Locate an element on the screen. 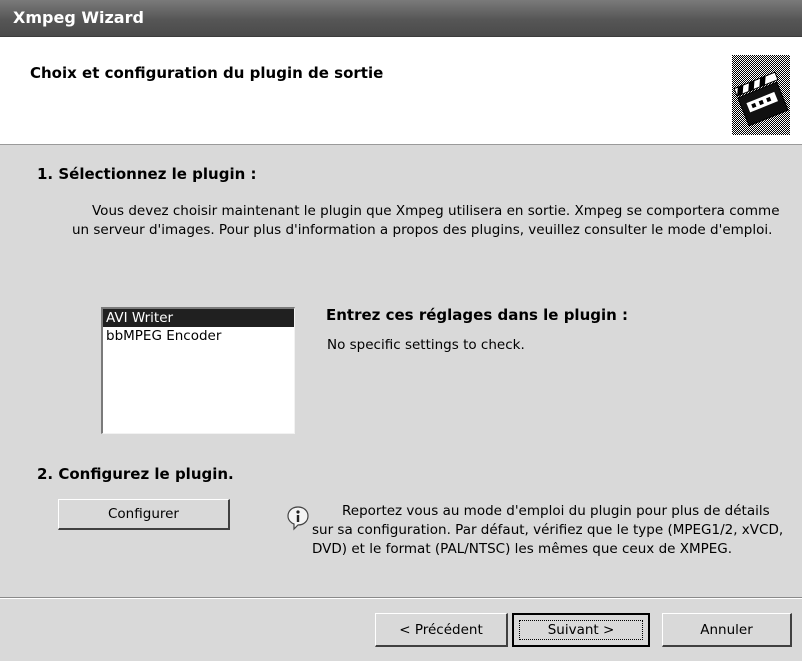 This screenshot has width=802, height=661. step2-heading: 2. Configurez le plugin. is located at coordinates (135, 474).